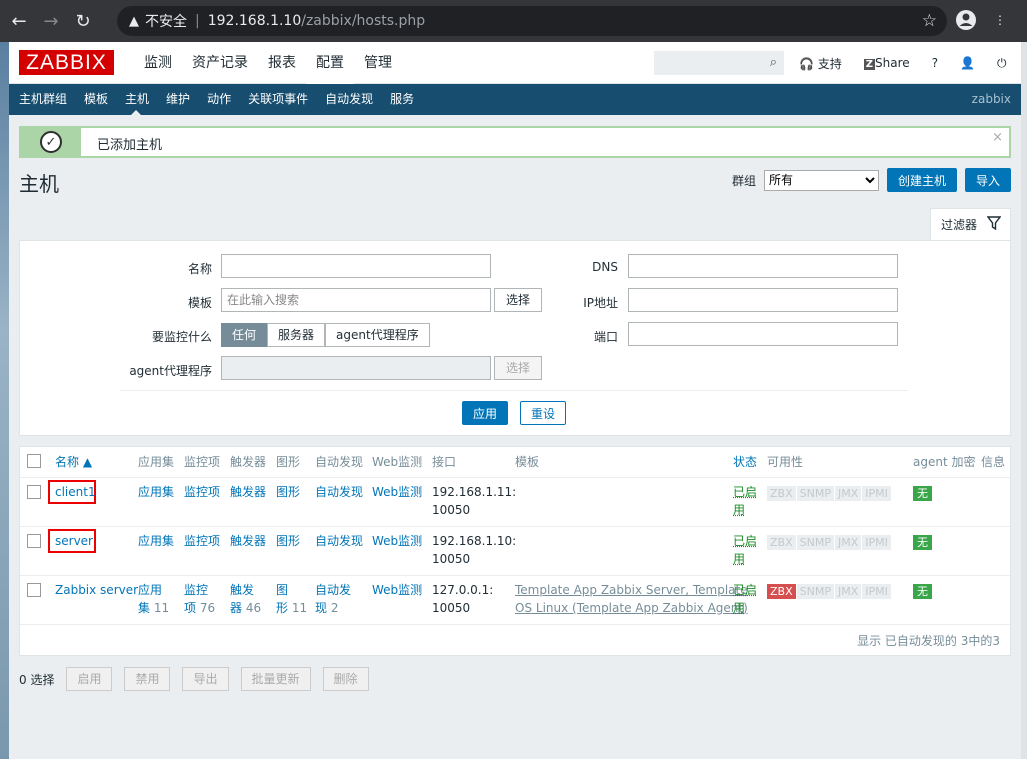 This screenshot has height=759, width=1027. I want to click on close-icon: ×, so click(997, 137).